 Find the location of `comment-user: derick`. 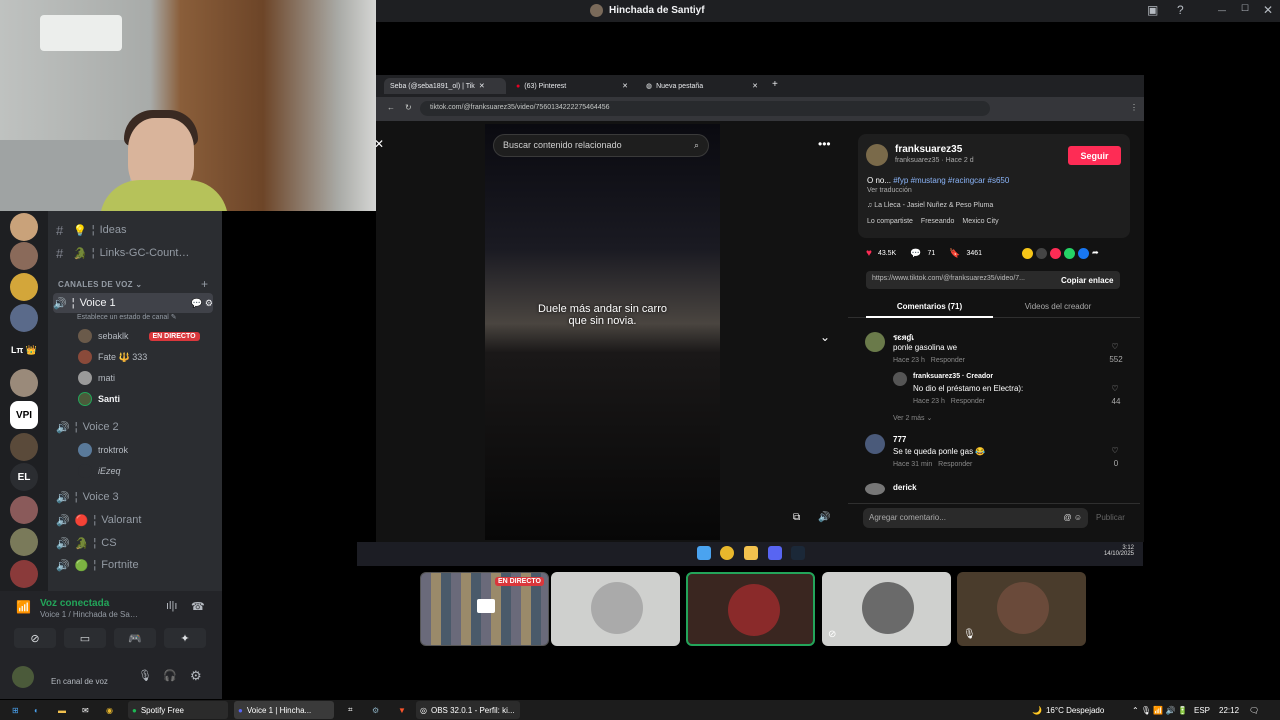

comment-user: derick is located at coordinates (905, 487).